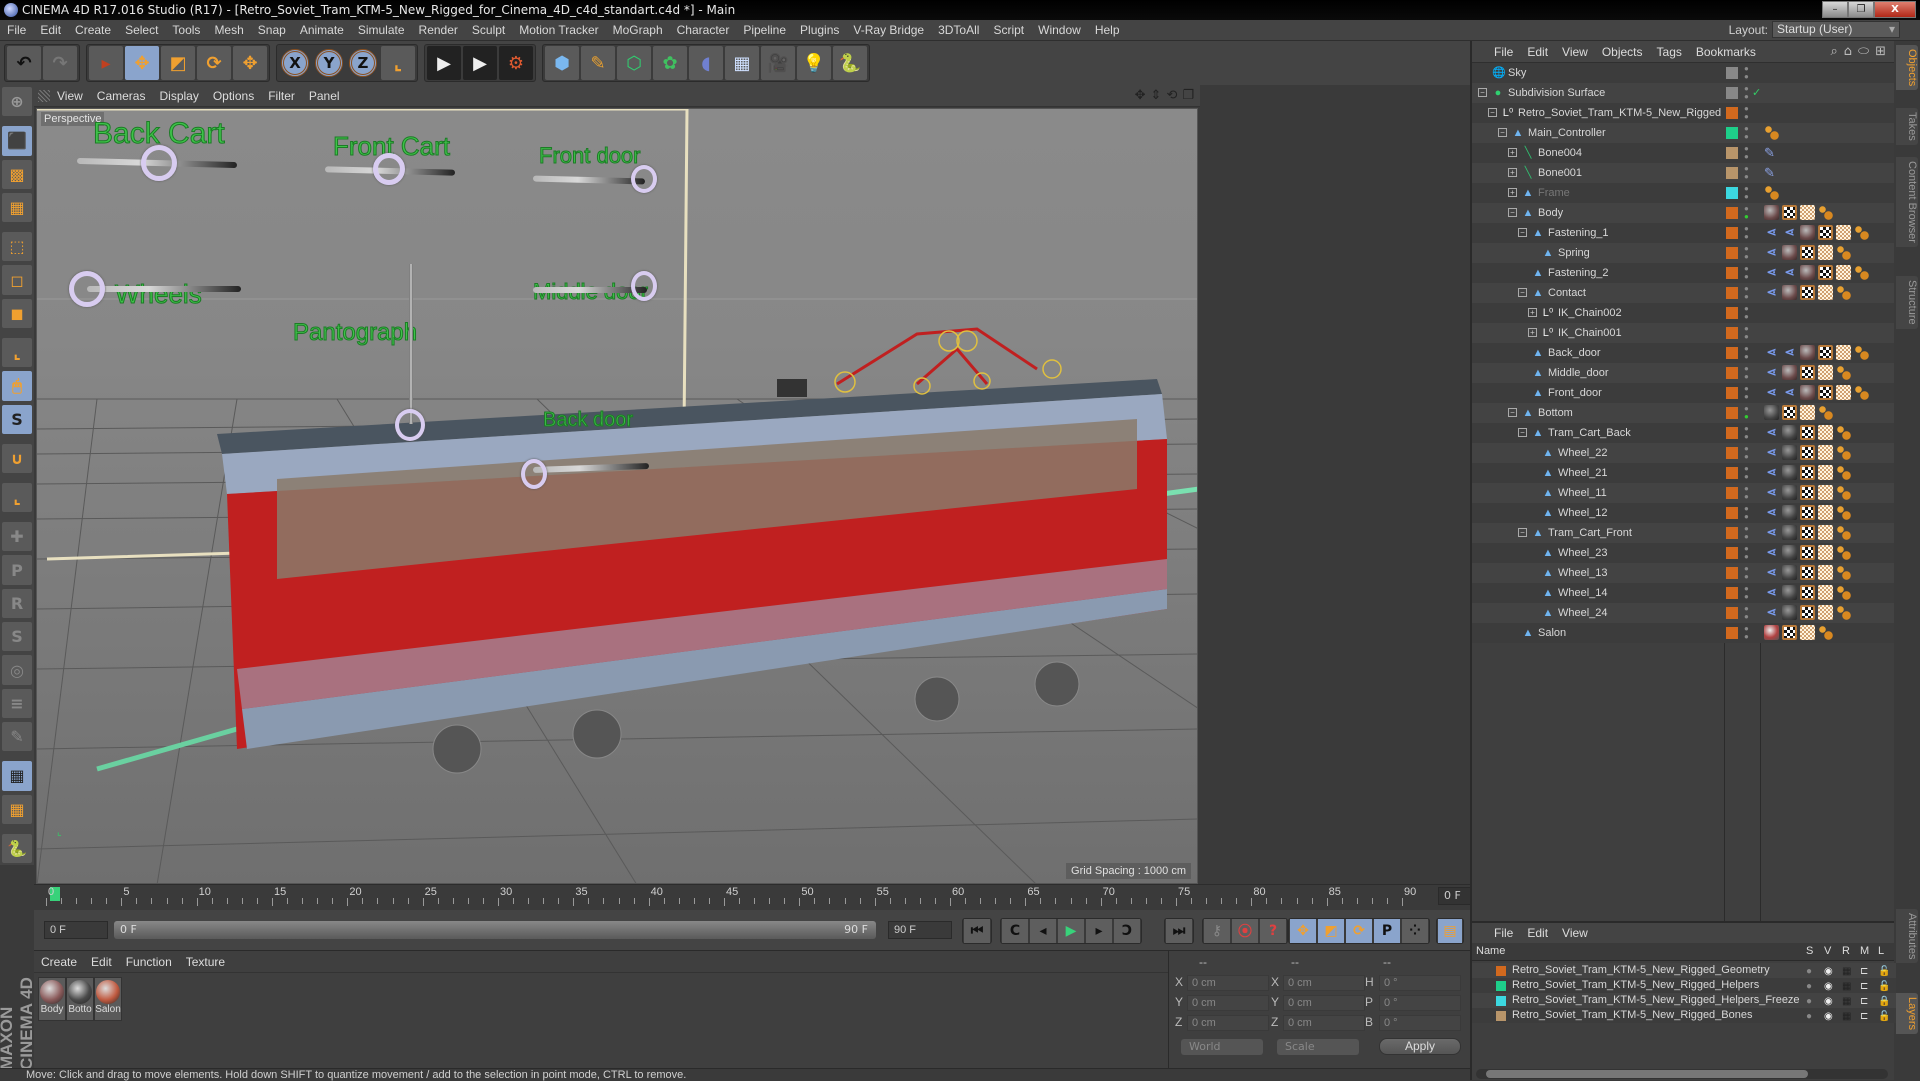 The width and height of the screenshot is (1920, 1081). I want to click on timeline-ruler: 0 F 0 5 10 15 20 25 30 35 40 45 50 55 60 65 70 75 80 85 90, so click(767, 896).